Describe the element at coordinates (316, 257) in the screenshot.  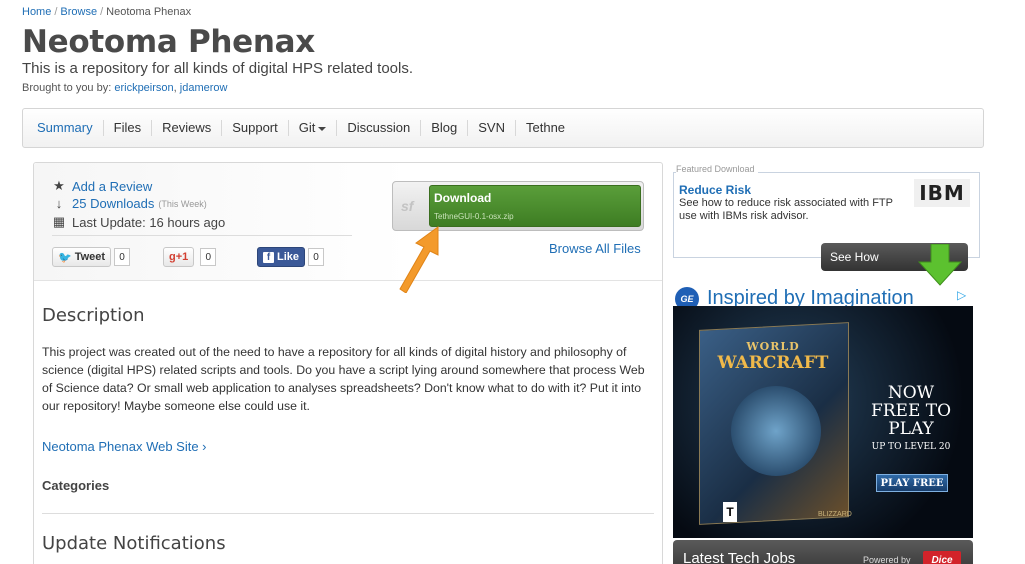
I see `like-count: 0` at that location.